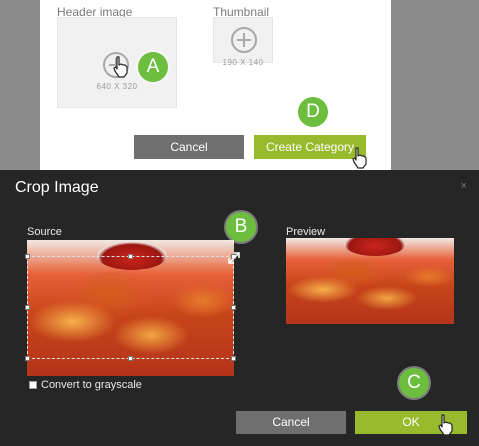 The height and width of the screenshot is (446, 479). I want to click on plus-circle-icon, so click(244, 40).